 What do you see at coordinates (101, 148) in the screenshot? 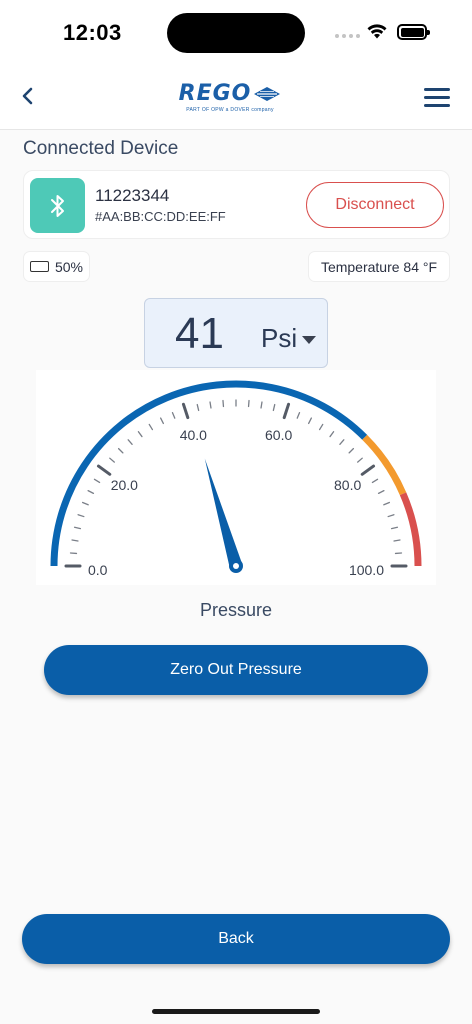
I see `connected-device-title: Connected Device` at bounding box center [101, 148].